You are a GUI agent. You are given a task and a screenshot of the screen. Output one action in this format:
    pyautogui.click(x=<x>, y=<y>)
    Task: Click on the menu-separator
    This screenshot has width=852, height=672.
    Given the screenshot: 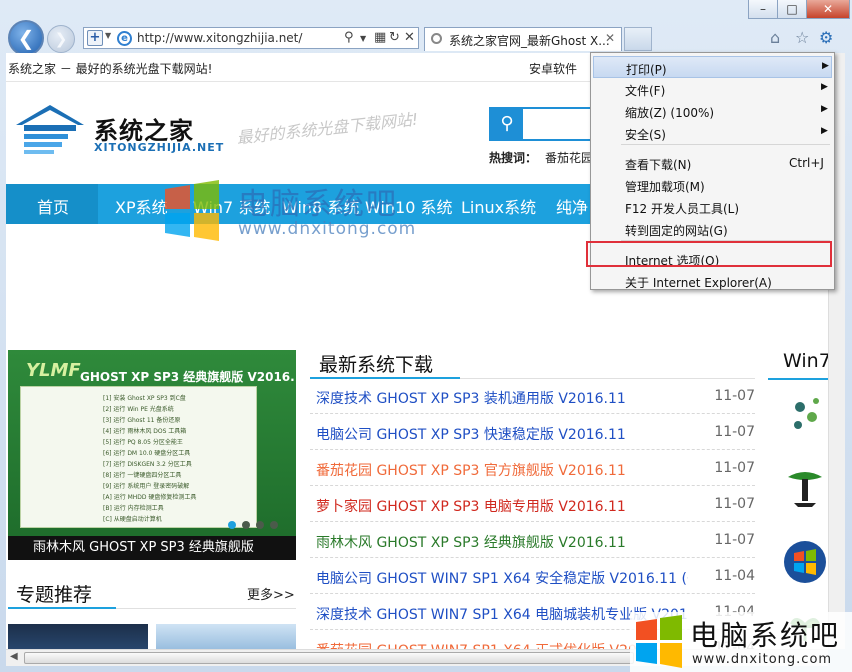 What is the action you would take?
    pyautogui.click(x=725, y=144)
    